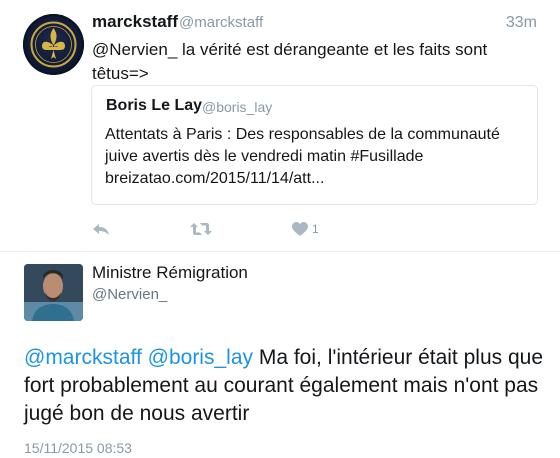  I want to click on quoted-author-name: Boris Le Lay, so click(154, 105).